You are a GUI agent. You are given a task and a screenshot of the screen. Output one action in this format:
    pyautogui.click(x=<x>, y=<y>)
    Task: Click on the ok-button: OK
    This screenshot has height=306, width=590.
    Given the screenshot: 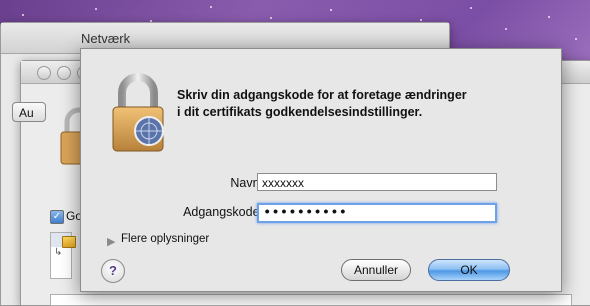 What is the action you would take?
    pyautogui.click(x=469, y=270)
    